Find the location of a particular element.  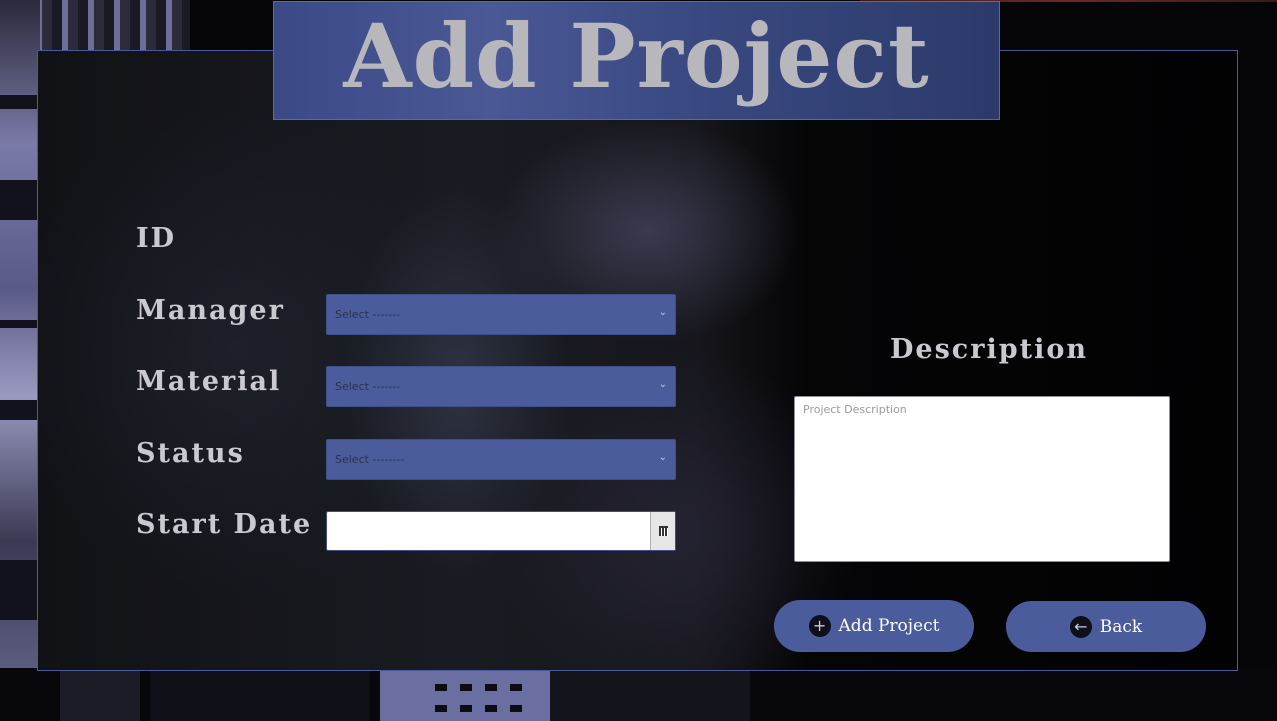

add-project-button-label: Add Project is located at coordinates (889, 626).